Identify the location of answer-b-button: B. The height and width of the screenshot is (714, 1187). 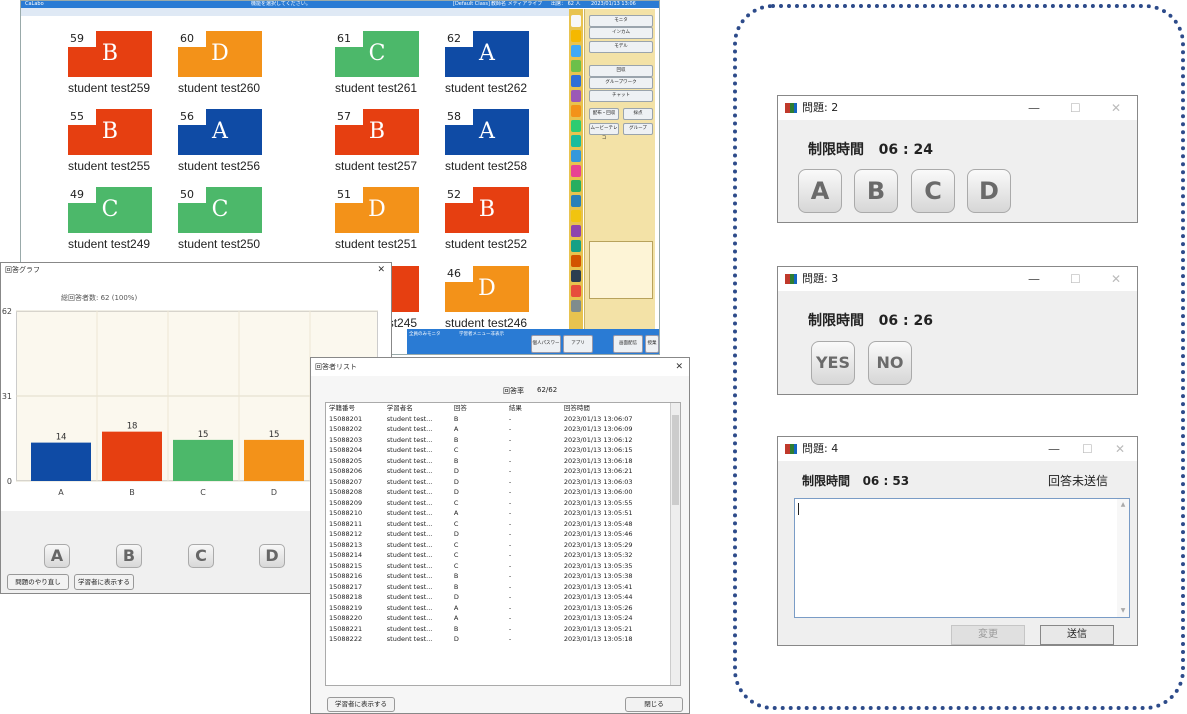
(876, 191).